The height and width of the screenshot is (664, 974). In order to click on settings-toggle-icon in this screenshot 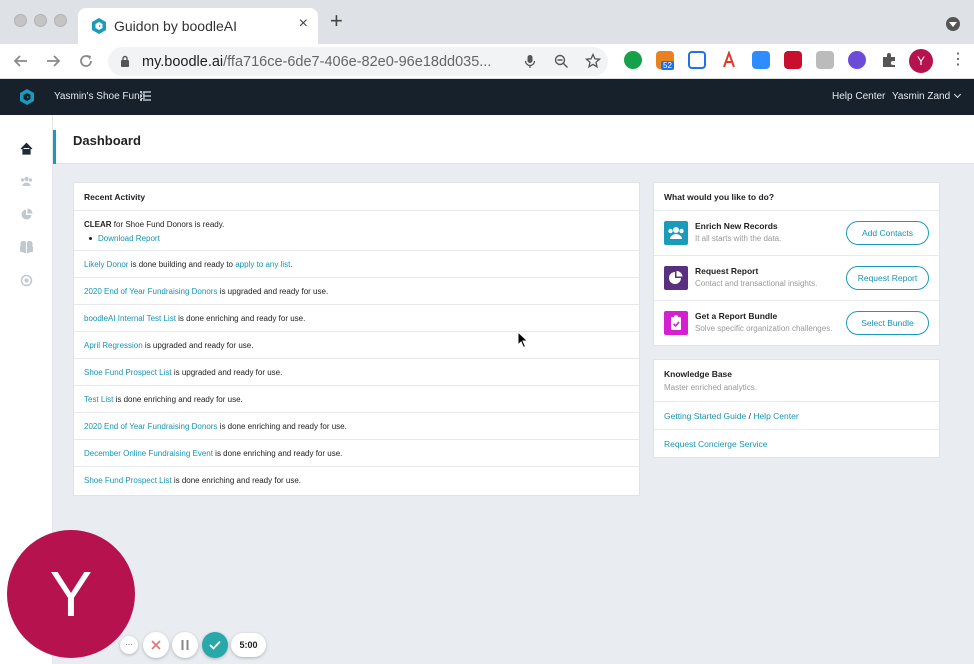, I will do `click(26, 280)`.